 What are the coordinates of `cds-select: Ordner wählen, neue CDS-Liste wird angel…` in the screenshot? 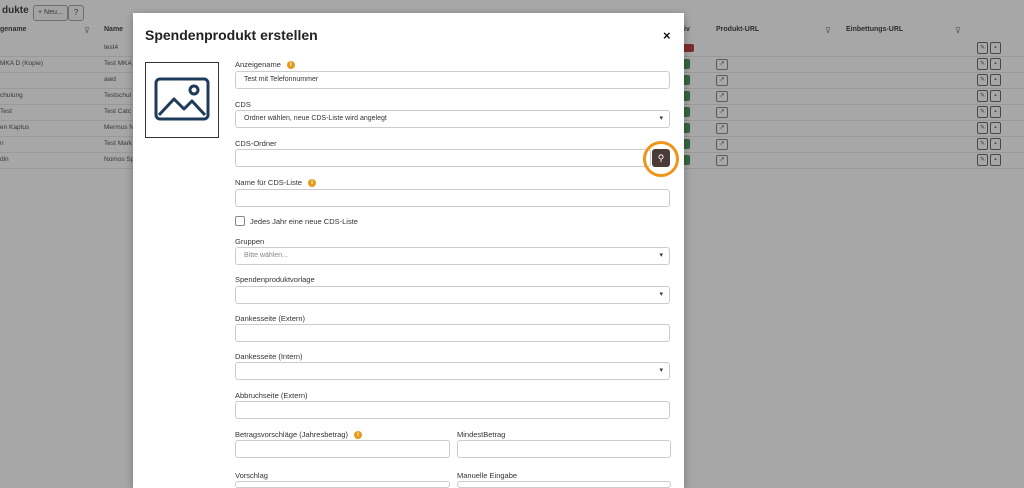 It's located at (452, 119).